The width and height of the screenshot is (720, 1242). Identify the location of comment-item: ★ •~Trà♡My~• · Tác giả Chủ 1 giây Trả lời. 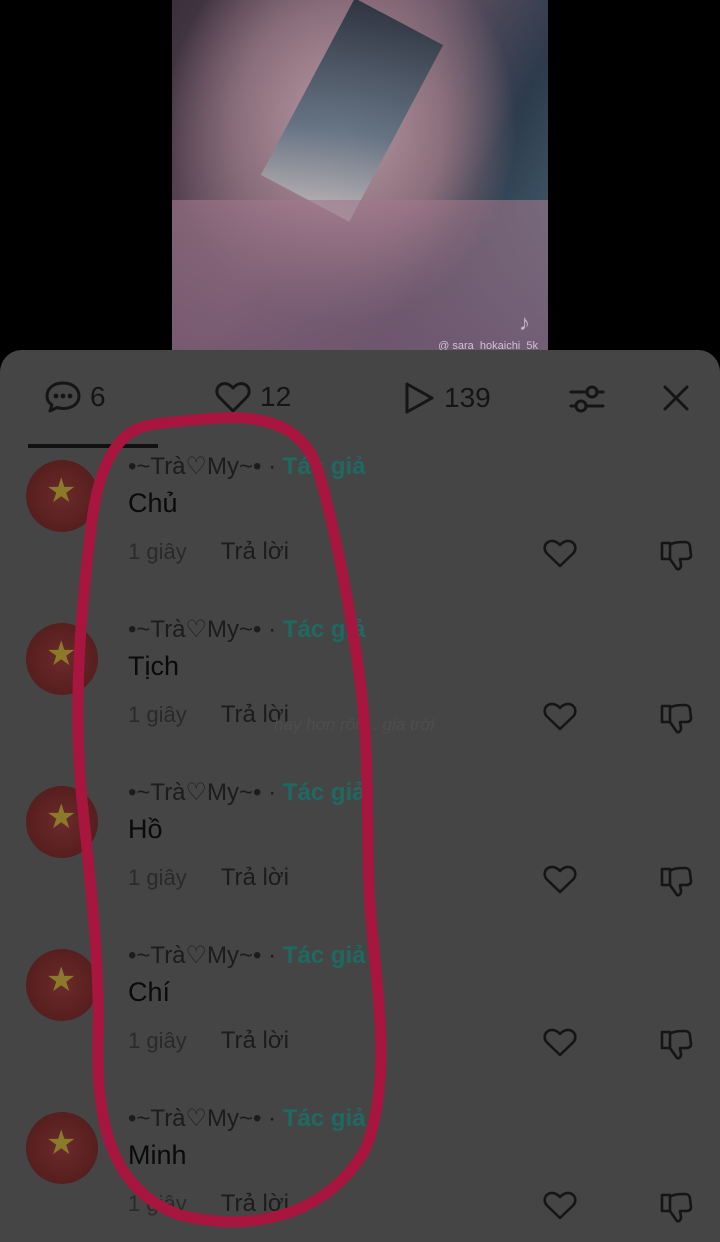
(360, 531).